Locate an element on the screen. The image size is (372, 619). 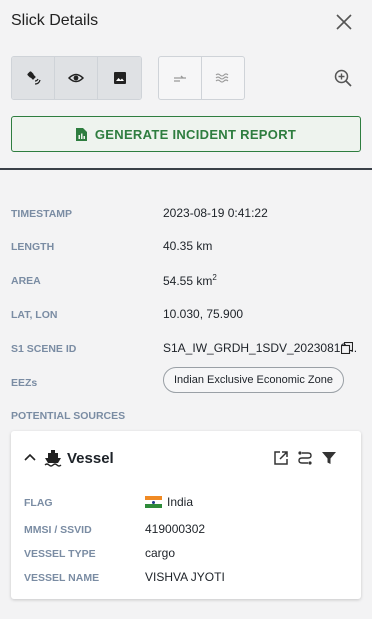
visibility-toggle-button is located at coordinates (76, 78).